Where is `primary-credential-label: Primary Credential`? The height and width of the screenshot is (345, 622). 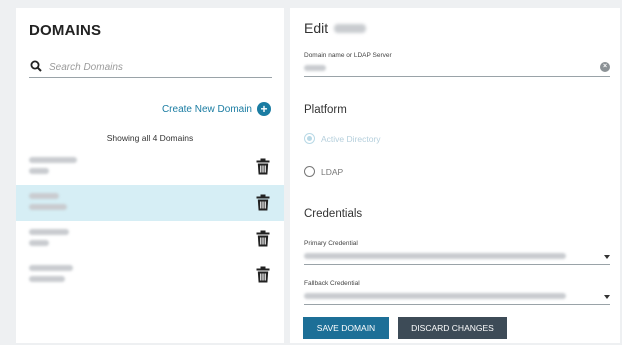
primary-credential-label: Primary Credential is located at coordinates (331, 243).